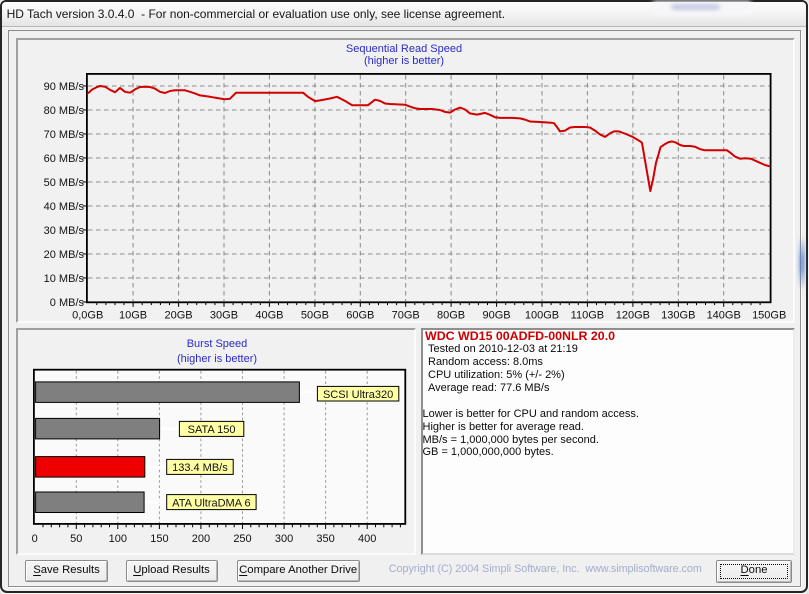 Image resolution: width=809 pixels, height=594 pixels. What do you see at coordinates (315, 316) in the screenshot?
I see `svg-text: 50GB` at bounding box center [315, 316].